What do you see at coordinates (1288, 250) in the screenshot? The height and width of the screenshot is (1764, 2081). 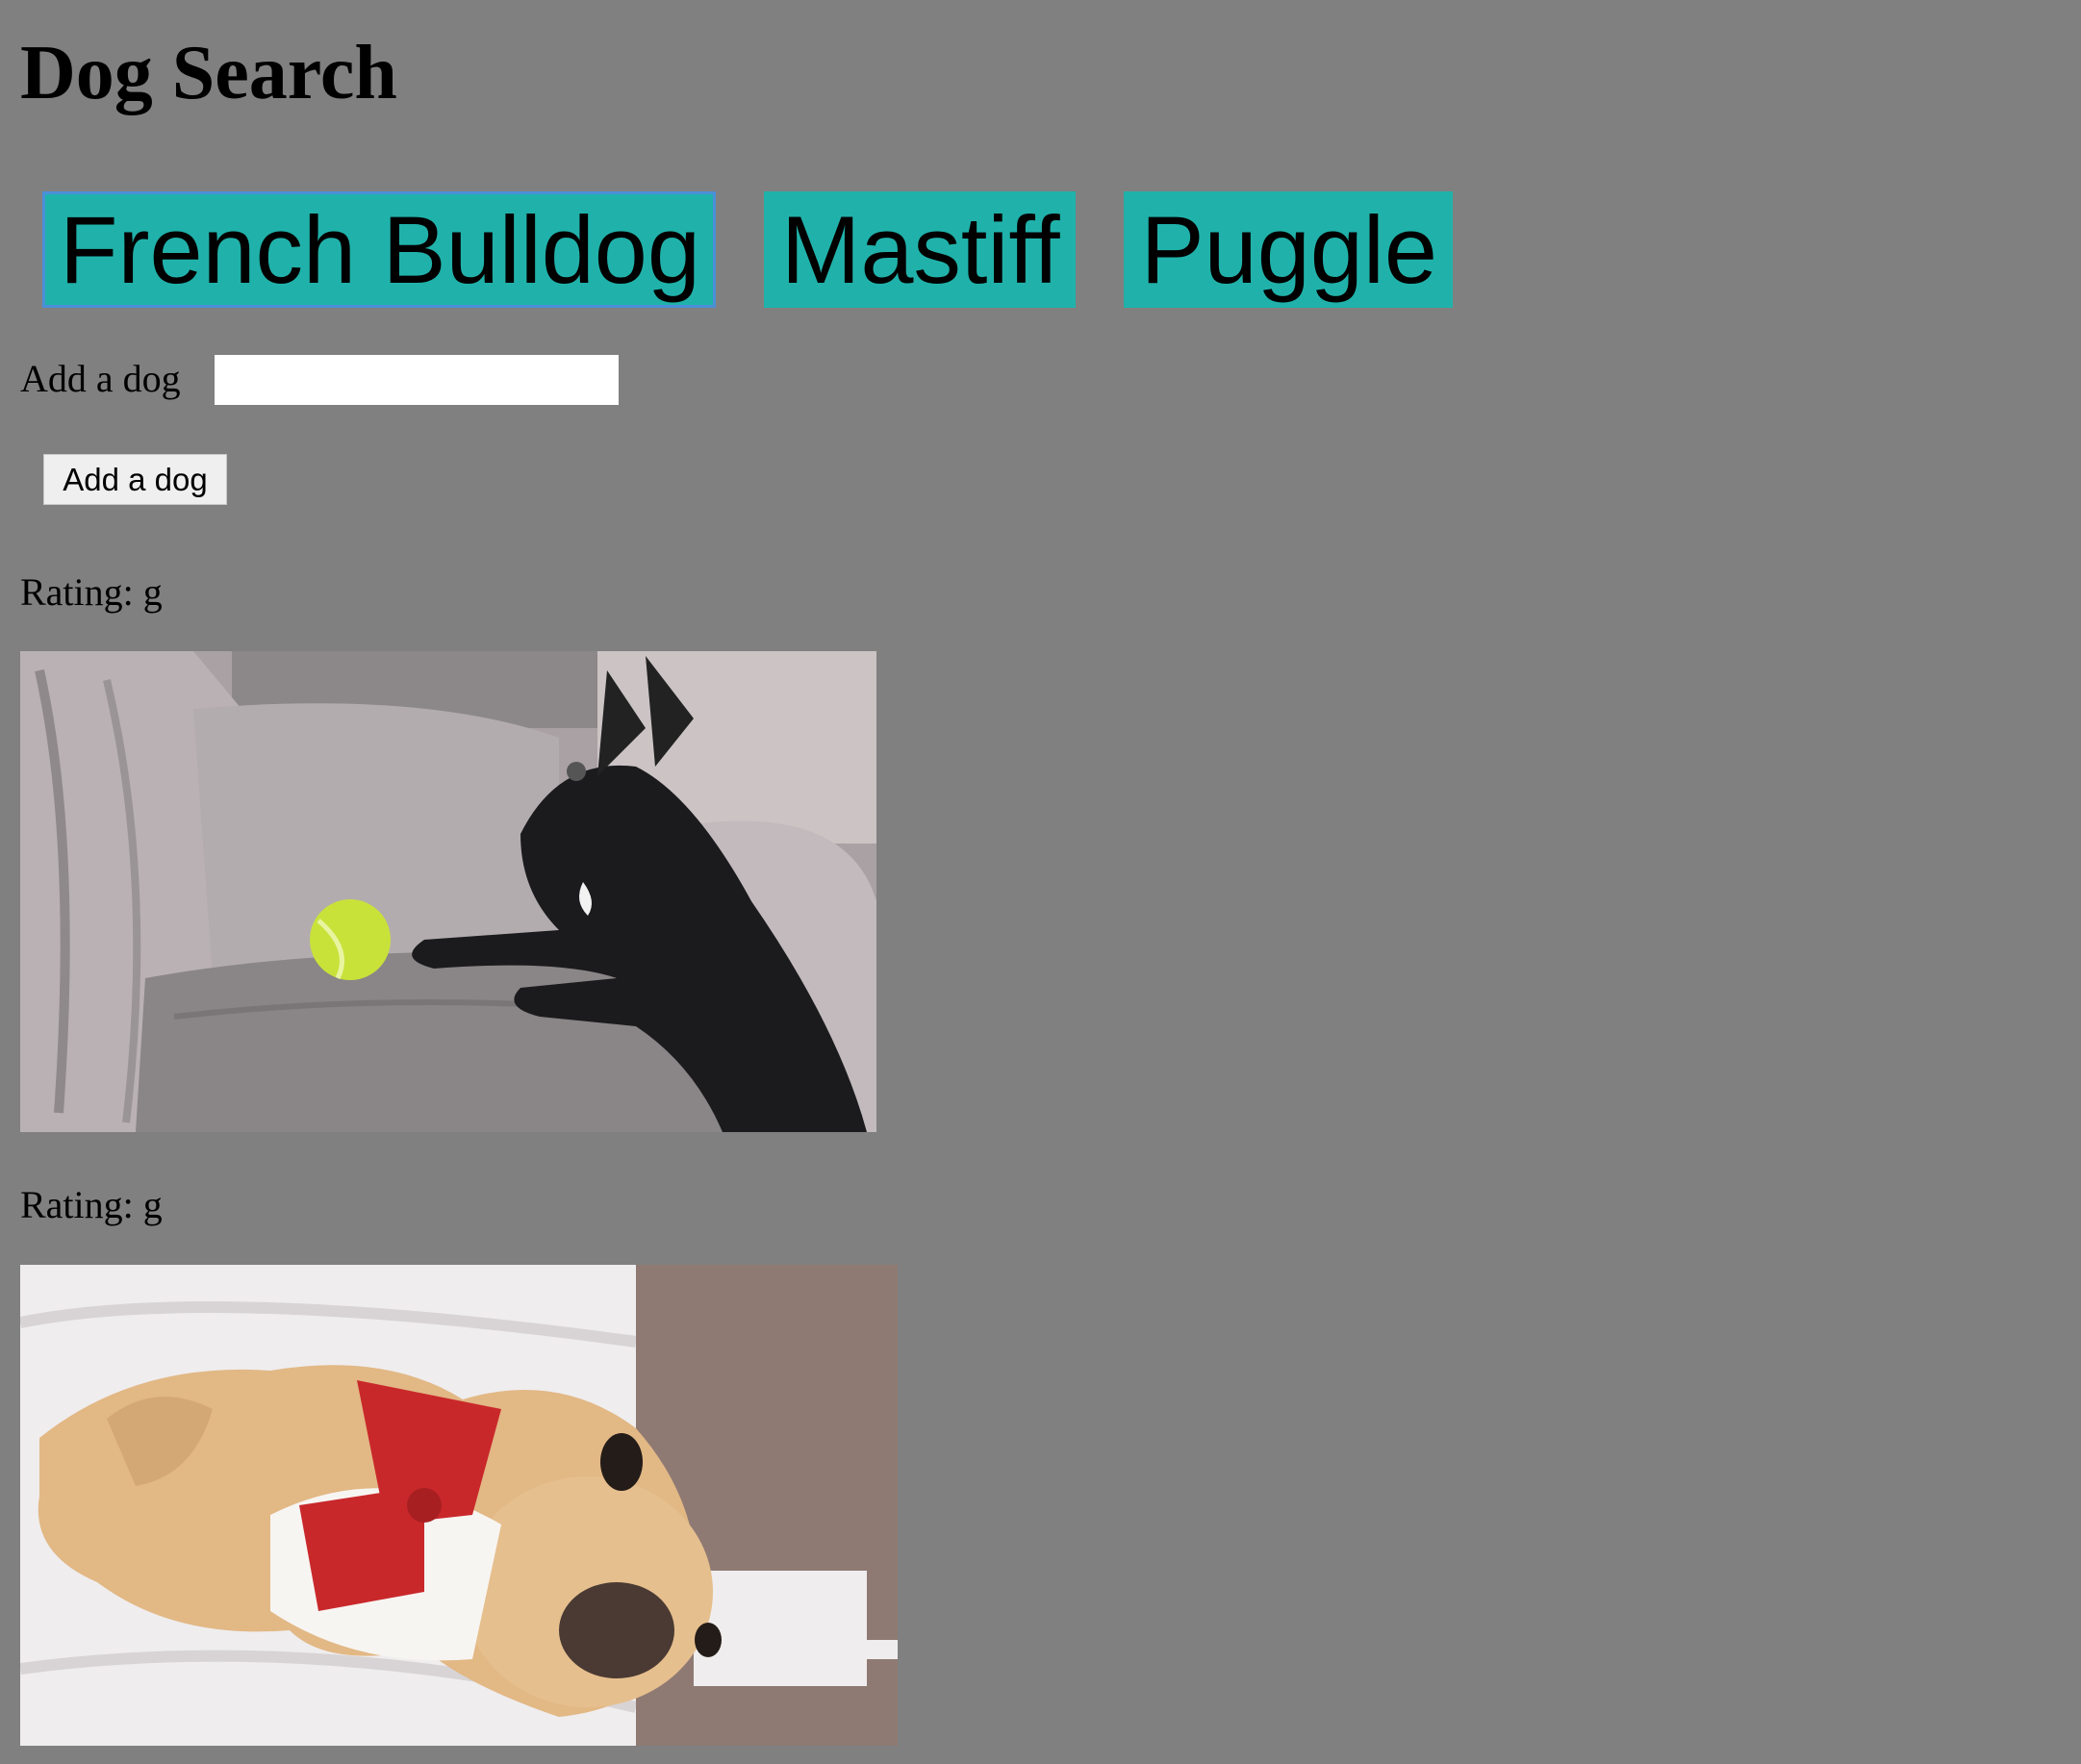 I see `breed-button-puggle: Puggle` at bounding box center [1288, 250].